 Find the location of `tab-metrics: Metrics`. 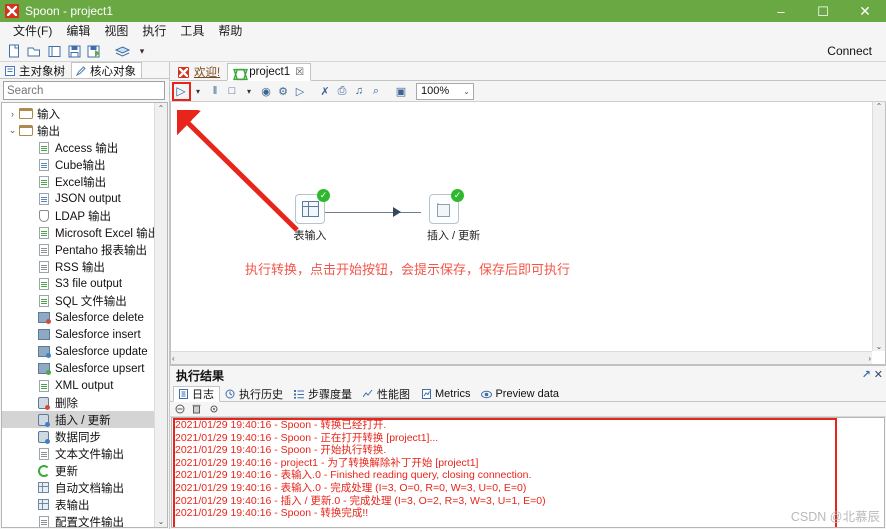

tab-metrics: Metrics is located at coordinates (446, 394).